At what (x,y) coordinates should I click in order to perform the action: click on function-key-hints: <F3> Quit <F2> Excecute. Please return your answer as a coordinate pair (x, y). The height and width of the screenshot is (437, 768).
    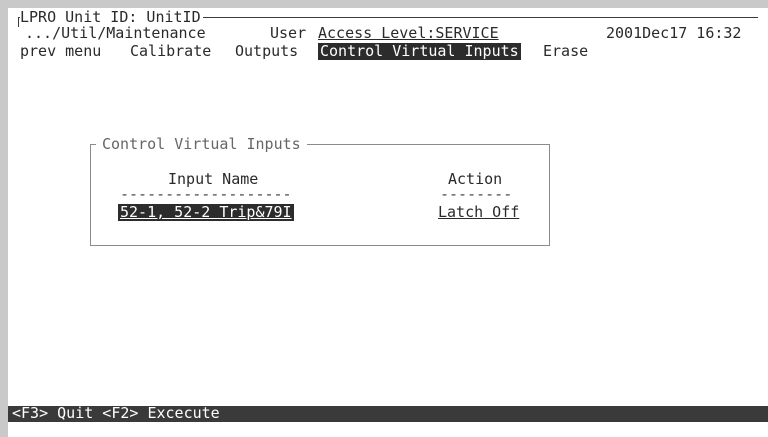
    Looking at the image, I should click on (116, 413).